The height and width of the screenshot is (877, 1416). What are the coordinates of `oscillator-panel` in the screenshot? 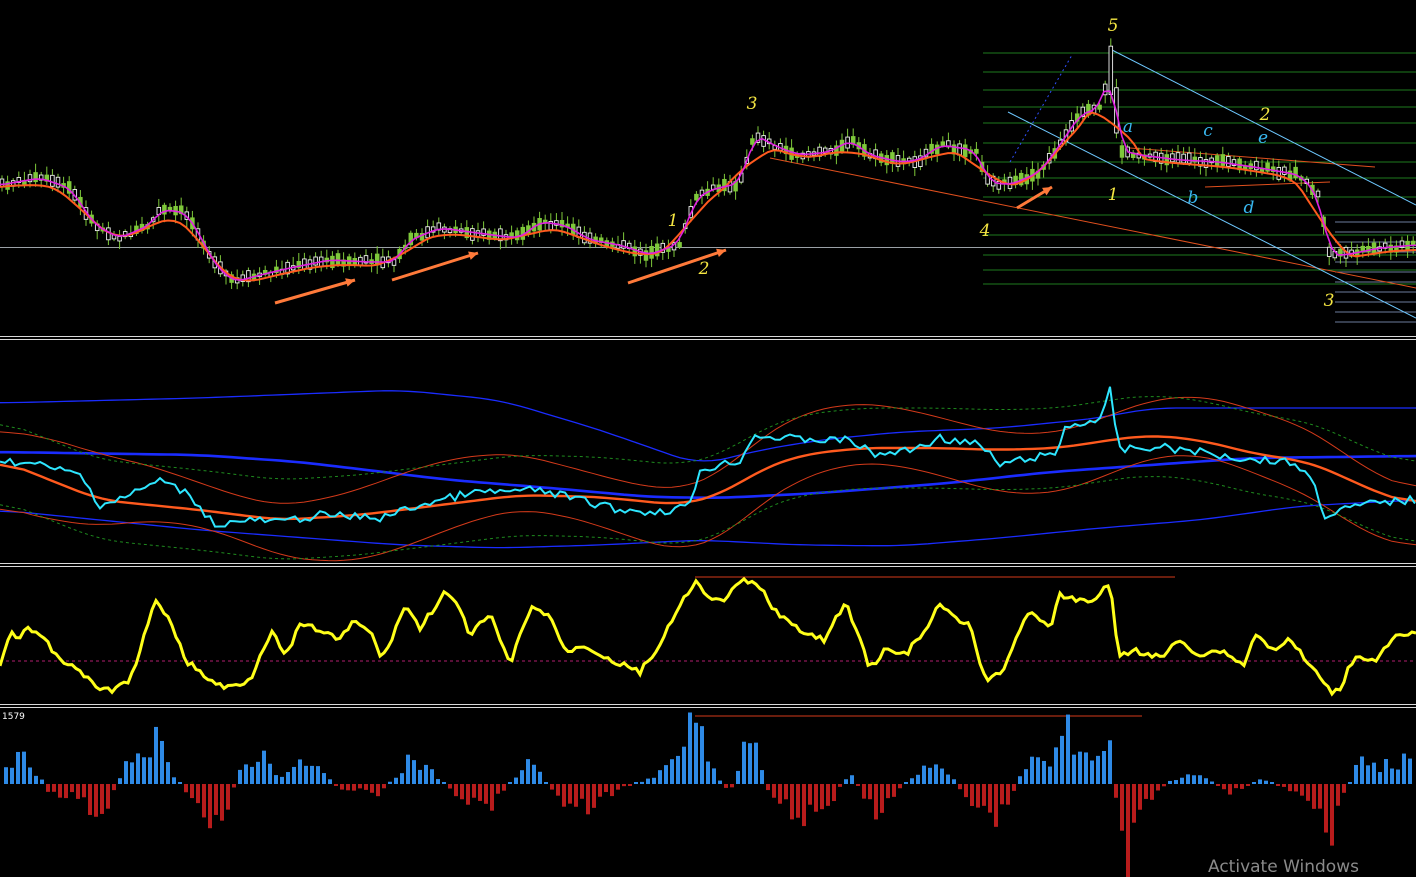 It's located at (708, 636).